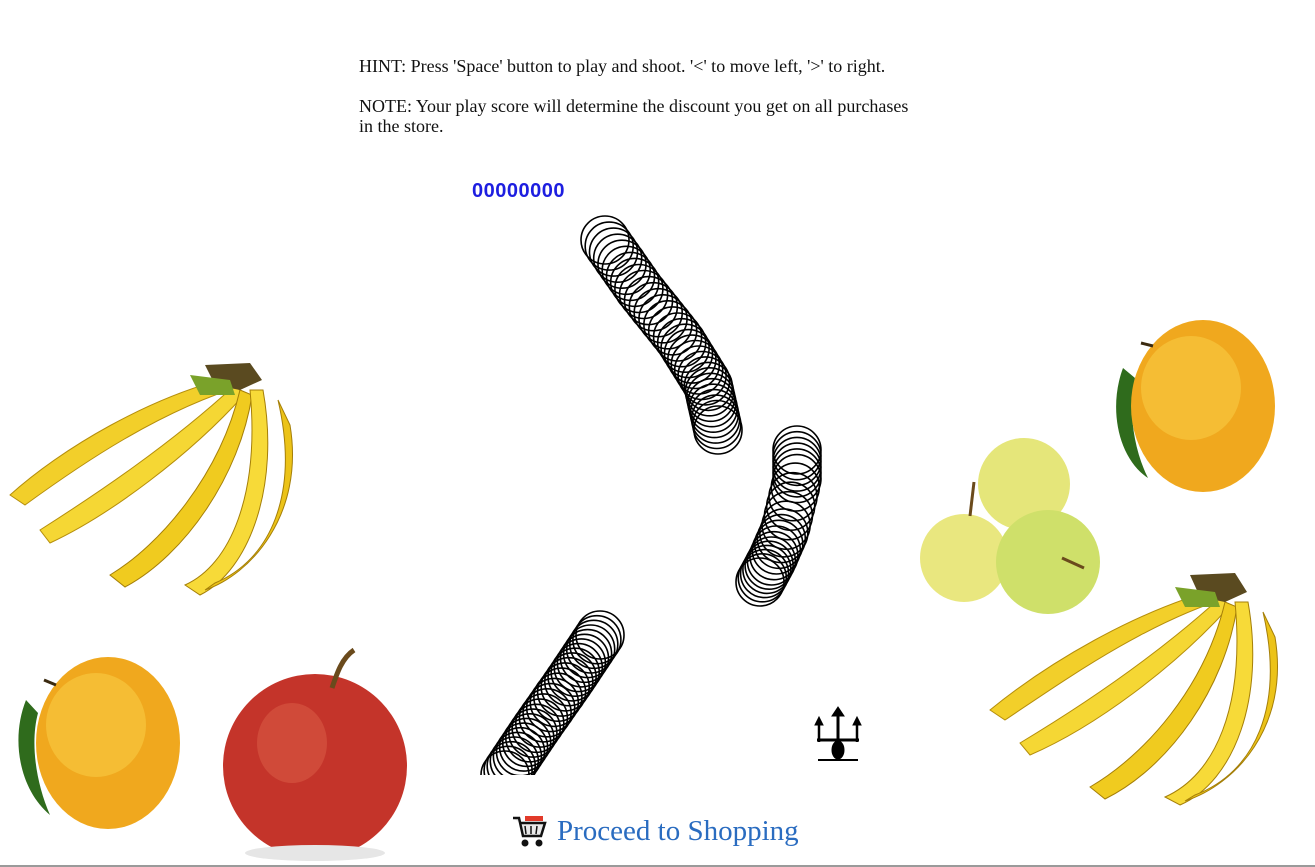 The width and height of the screenshot is (1315, 867). Describe the element at coordinates (1195, 406) in the screenshot. I see `mango-right-top` at that location.